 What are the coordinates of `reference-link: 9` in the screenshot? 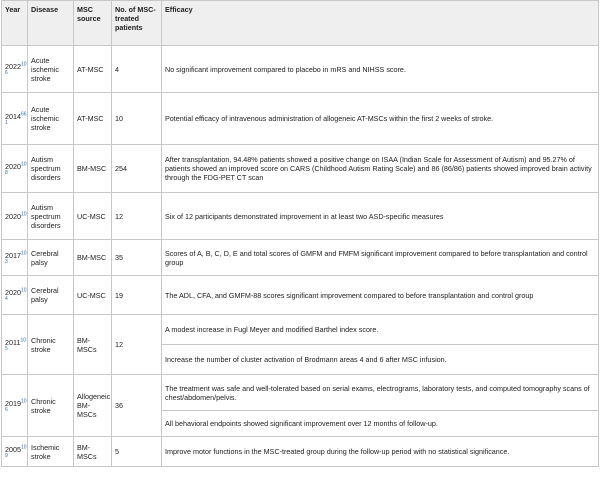 It's located at (14, 456).